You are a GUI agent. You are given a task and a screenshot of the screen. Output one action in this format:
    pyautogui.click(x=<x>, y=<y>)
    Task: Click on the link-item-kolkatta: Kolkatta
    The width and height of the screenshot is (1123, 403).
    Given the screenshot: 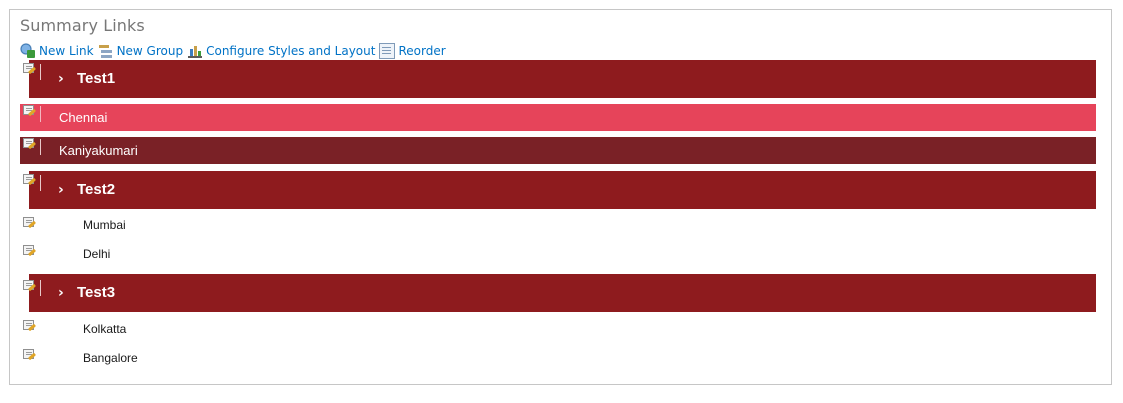 What is the action you would take?
    pyautogui.click(x=558, y=329)
    